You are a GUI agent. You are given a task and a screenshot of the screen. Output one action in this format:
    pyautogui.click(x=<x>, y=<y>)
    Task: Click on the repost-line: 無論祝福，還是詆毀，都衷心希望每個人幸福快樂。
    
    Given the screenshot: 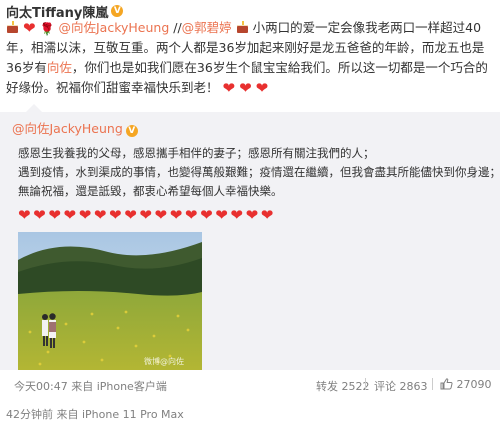 What is the action you would take?
    pyautogui.click(x=150, y=191)
    